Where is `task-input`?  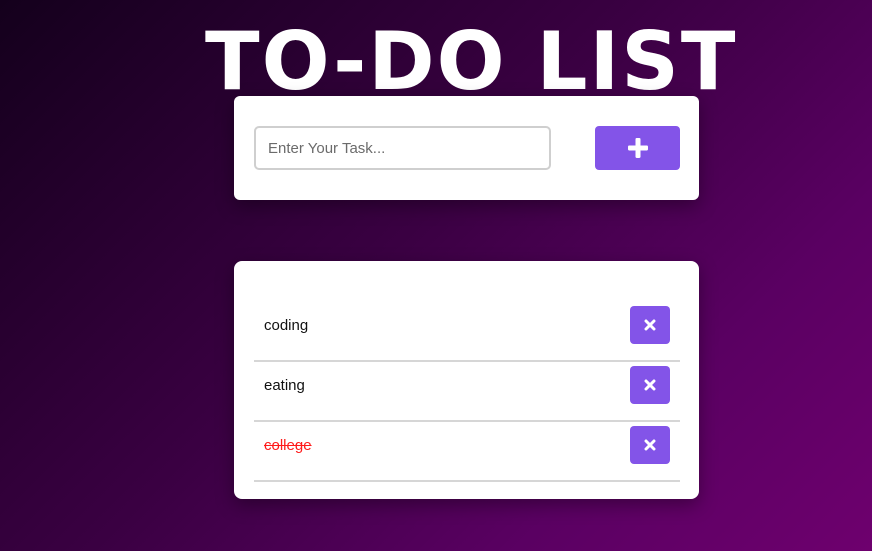 task-input is located at coordinates (402, 148).